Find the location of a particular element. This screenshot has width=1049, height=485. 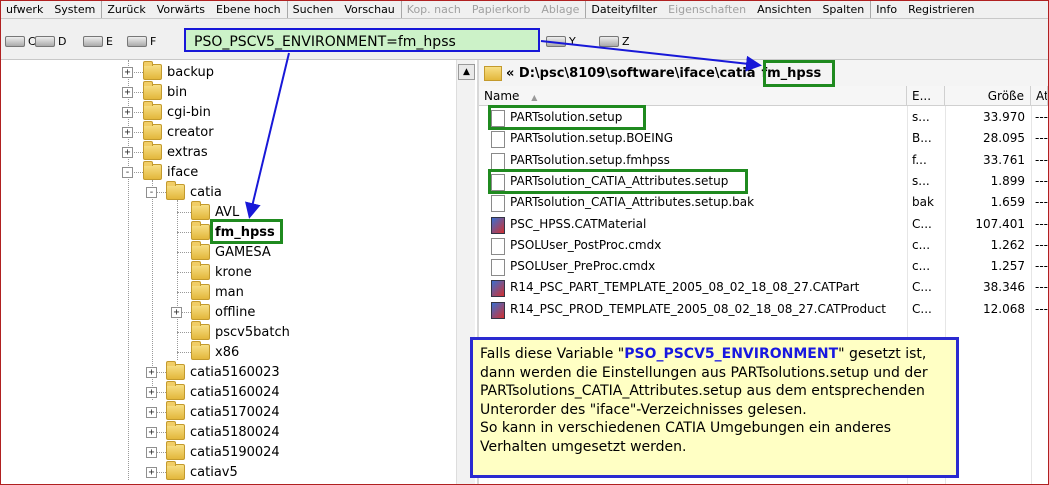

tree-folder-catia: catia is located at coordinates (194, 191).